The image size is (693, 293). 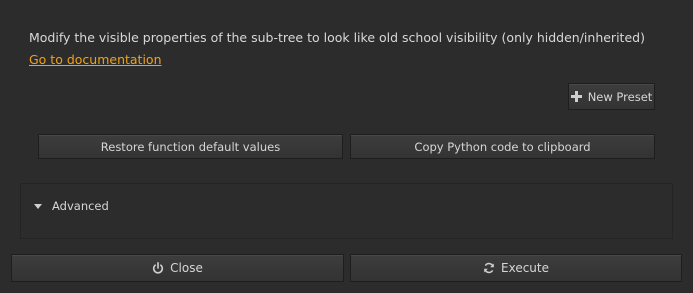 I want to click on advanced-toggle: Advanced, so click(x=71, y=206).